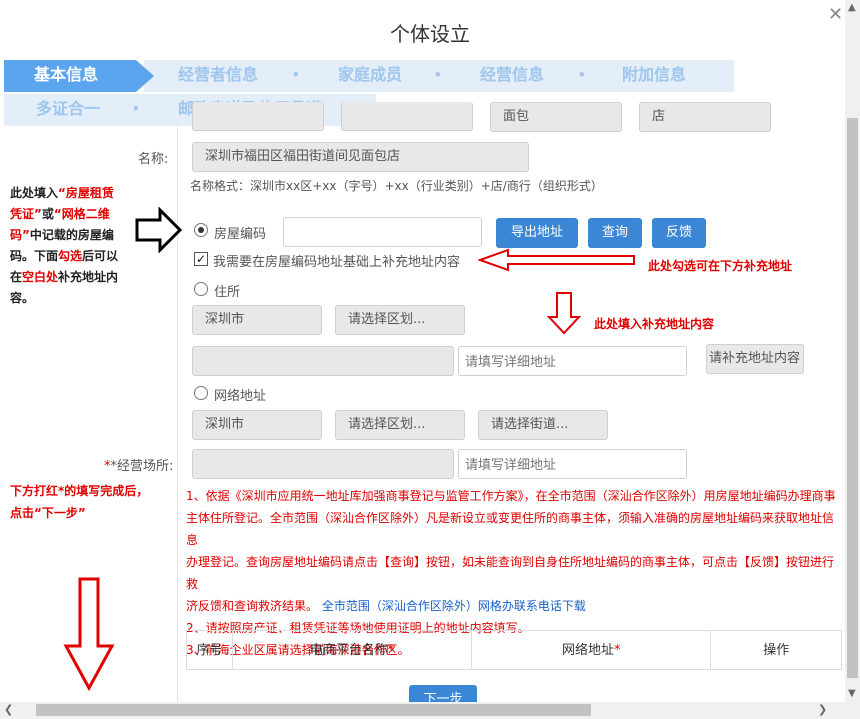 The width and height of the screenshot is (860, 719). What do you see at coordinates (139, 466) in the screenshot?
I see `business-place-label: **经营场所:` at bounding box center [139, 466].